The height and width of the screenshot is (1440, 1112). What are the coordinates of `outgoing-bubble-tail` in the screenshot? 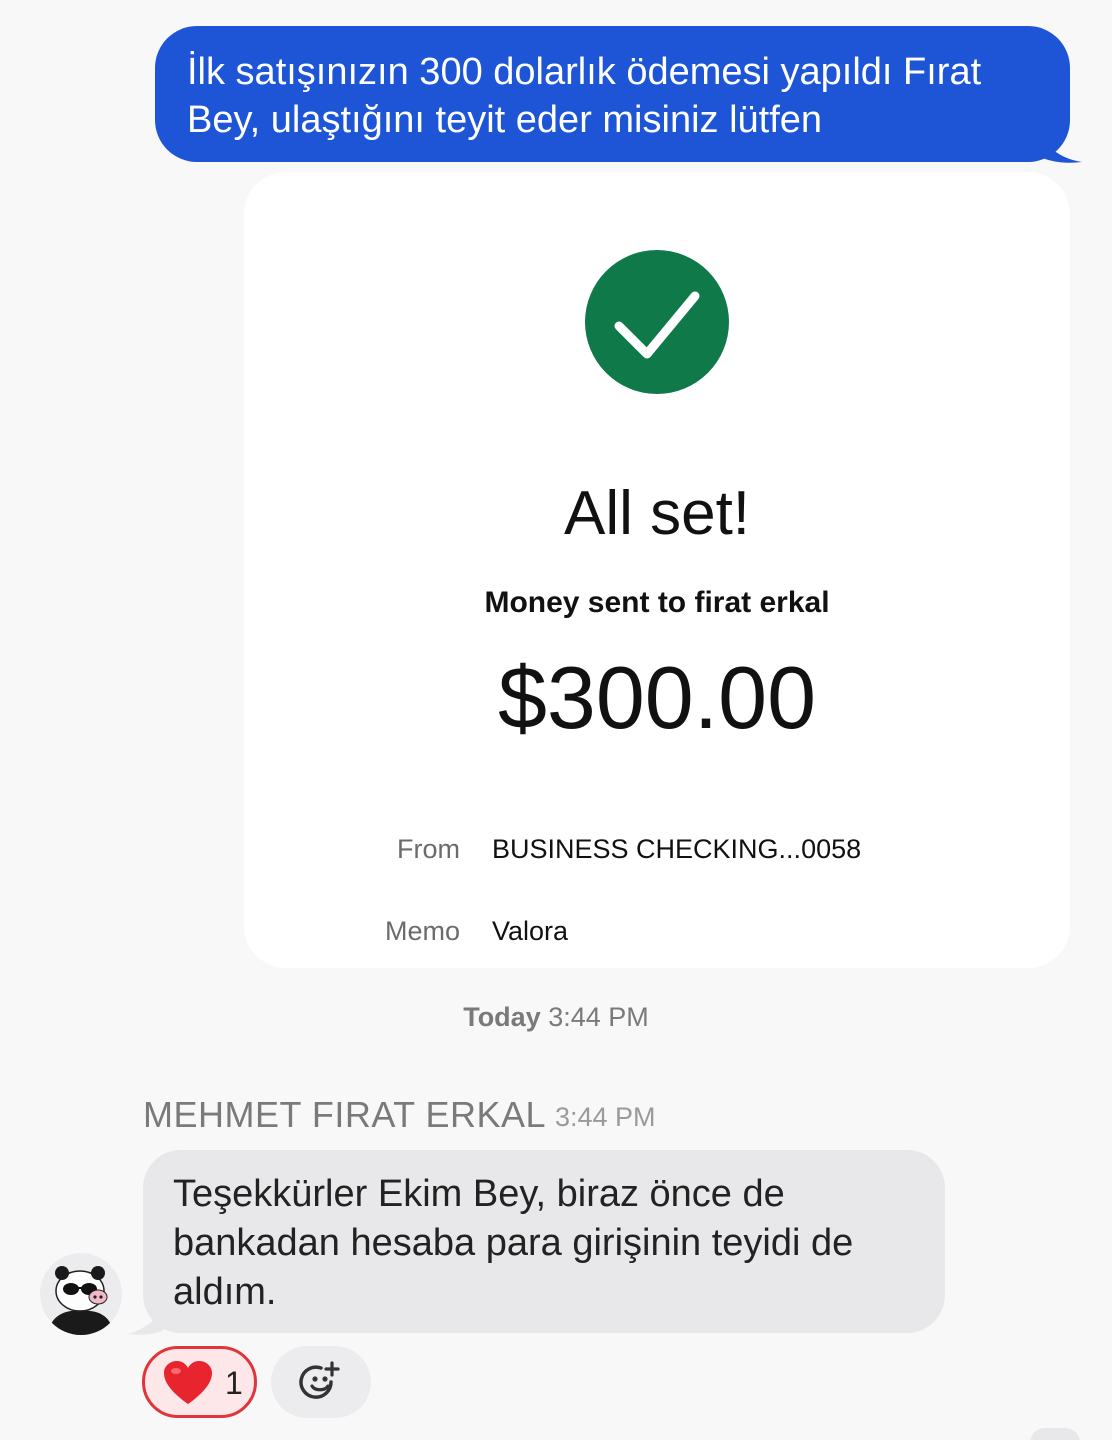 It's located at (1059, 143).